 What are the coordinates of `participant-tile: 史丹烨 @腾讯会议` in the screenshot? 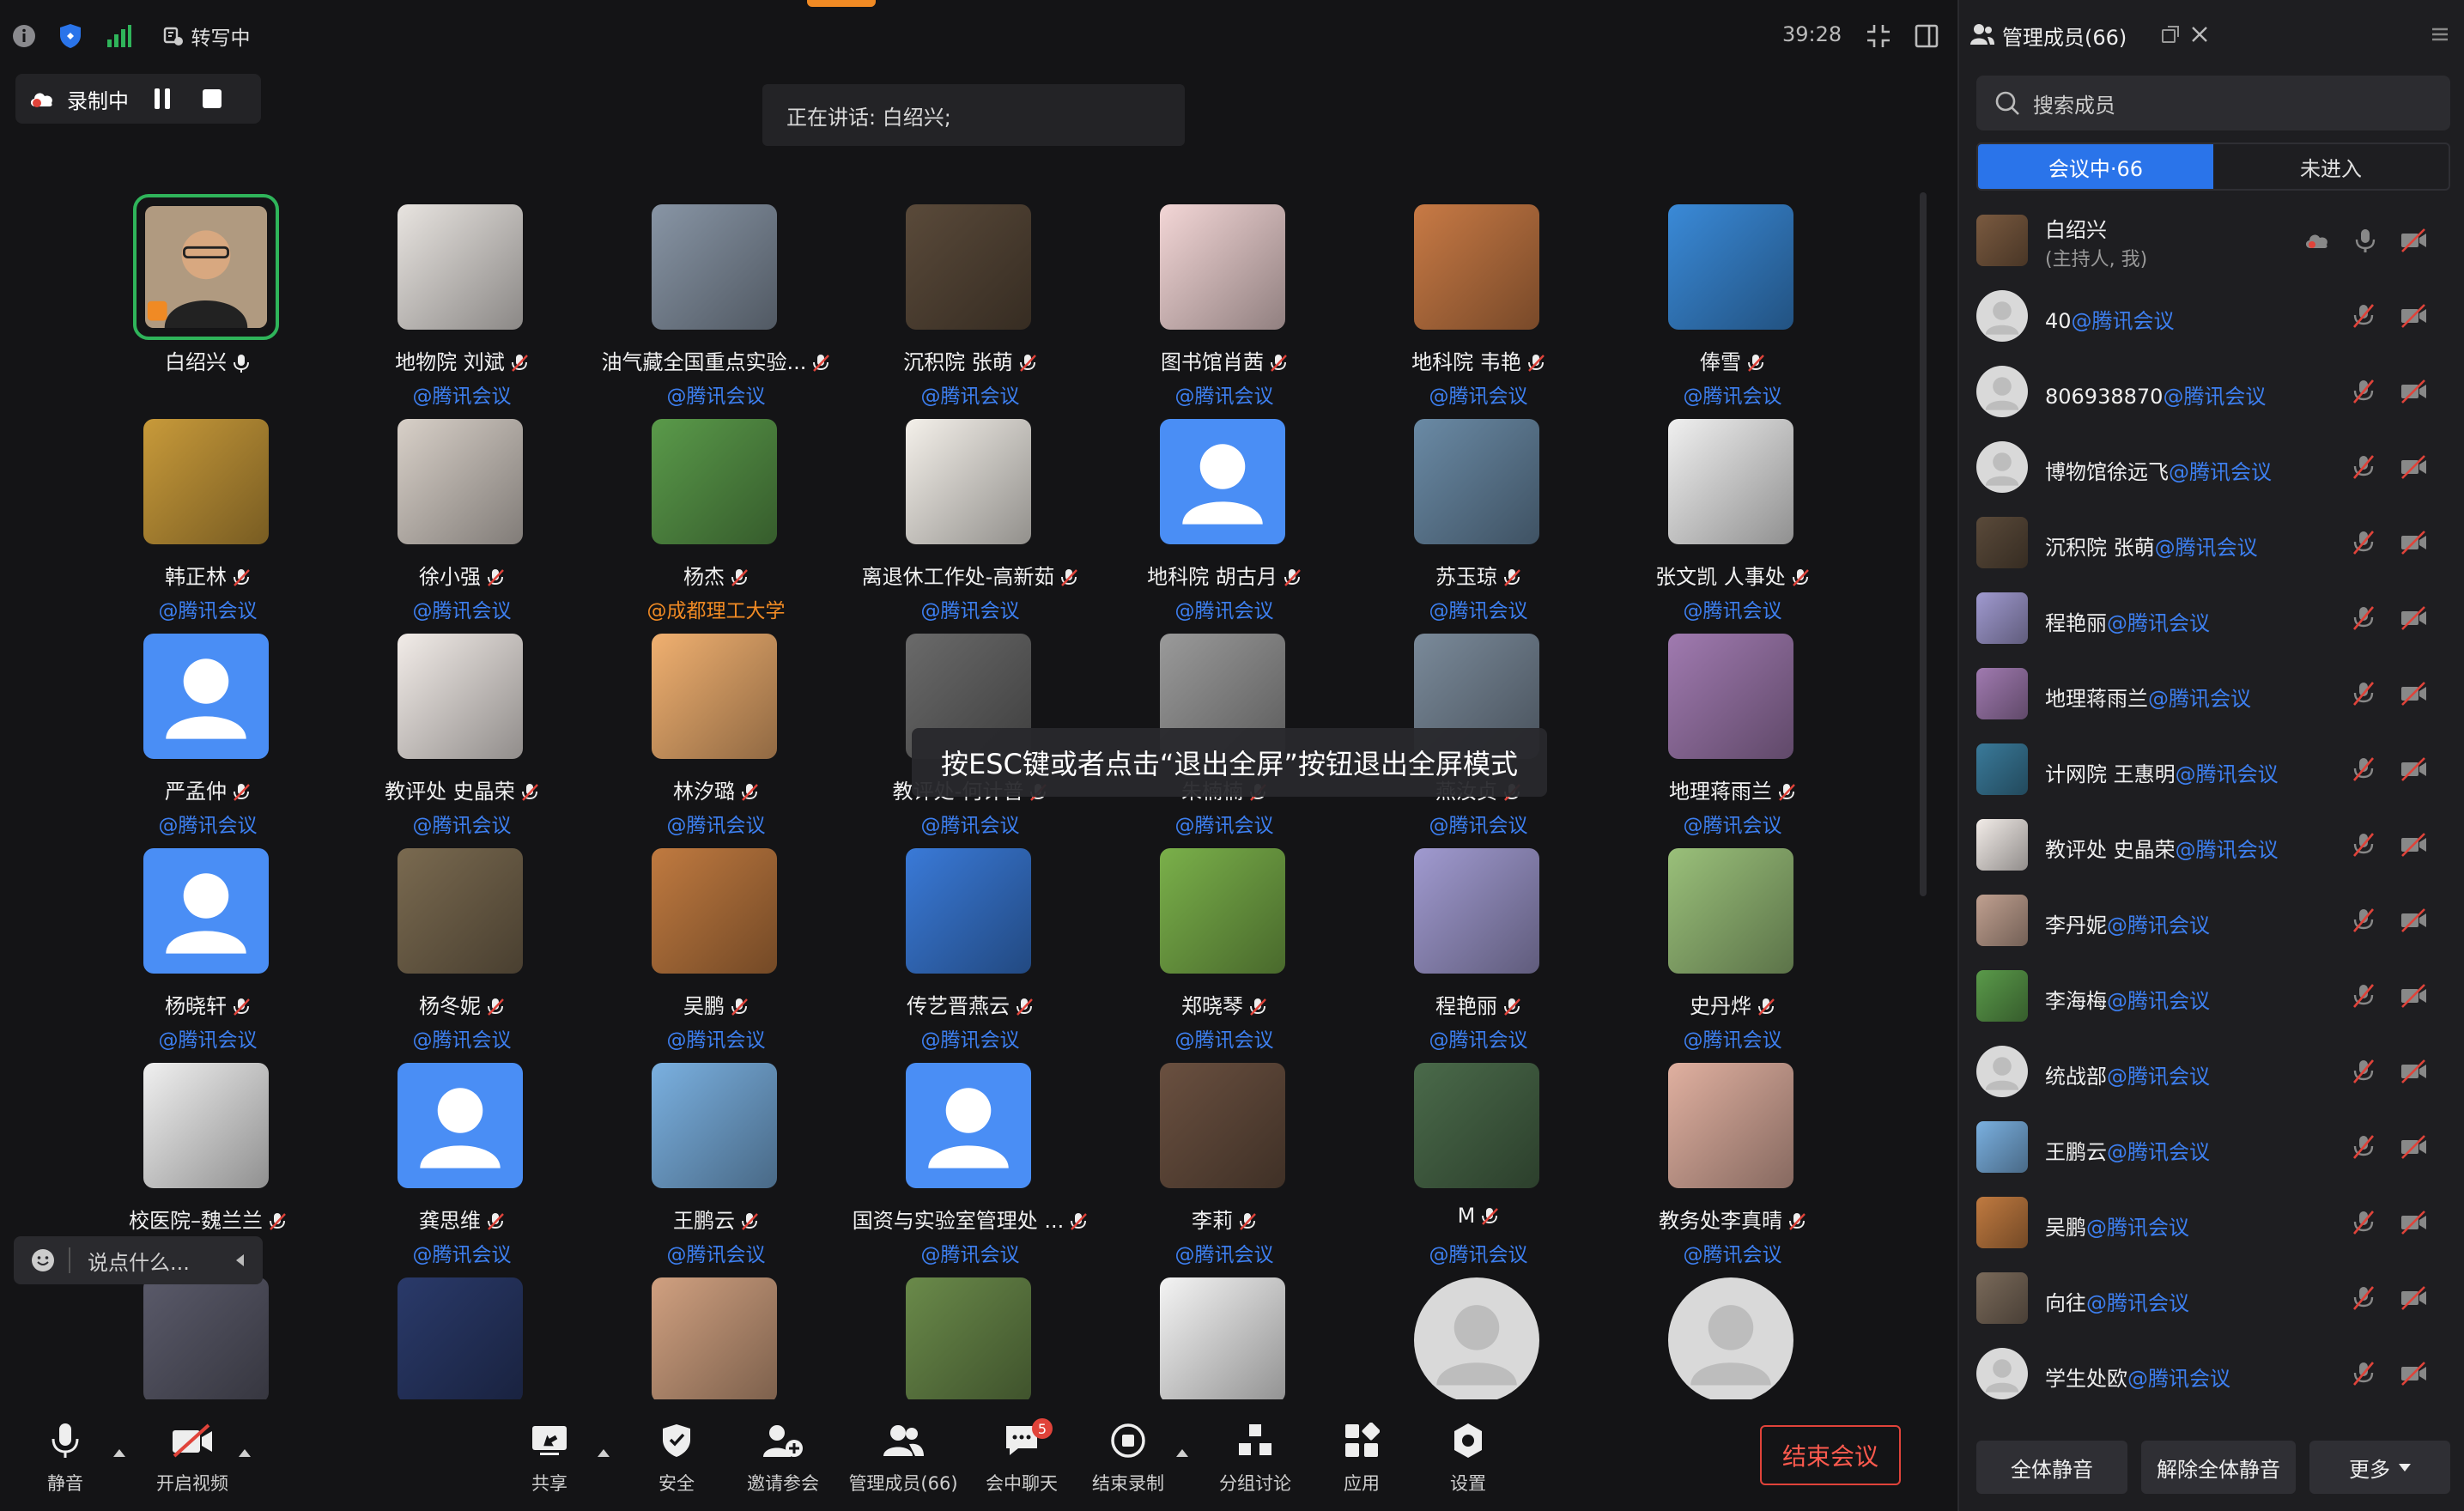 It's located at (1732, 947).